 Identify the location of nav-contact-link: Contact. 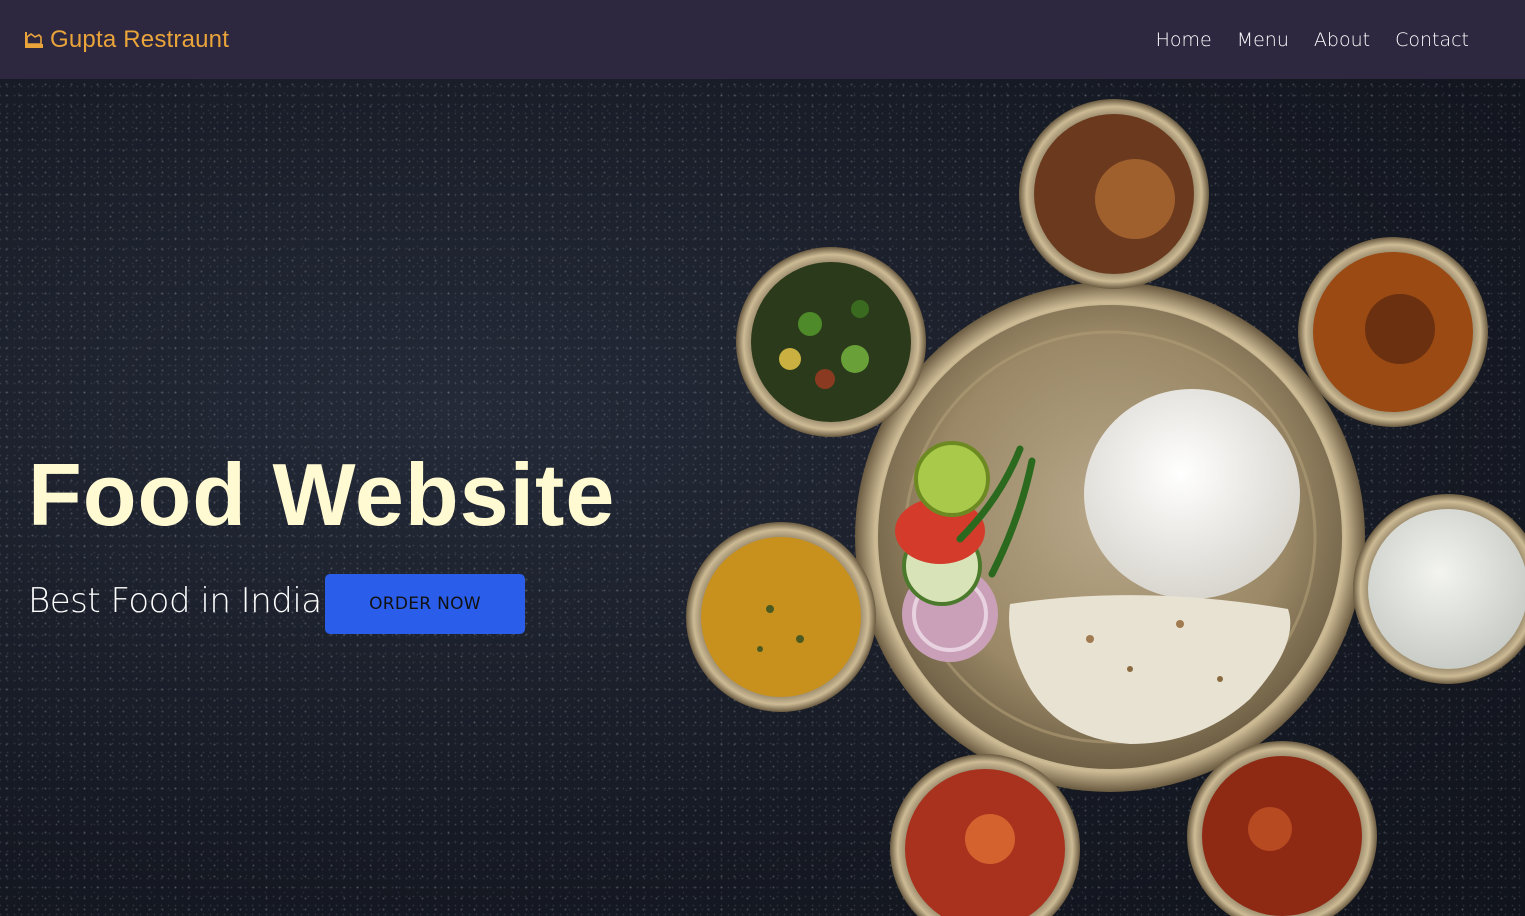
(1432, 40).